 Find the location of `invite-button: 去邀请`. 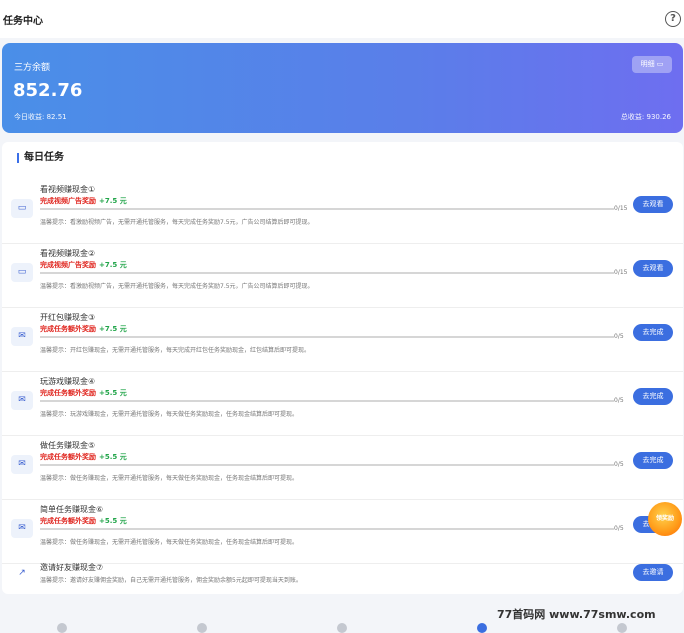

invite-button: 去邀请 is located at coordinates (653, 572).